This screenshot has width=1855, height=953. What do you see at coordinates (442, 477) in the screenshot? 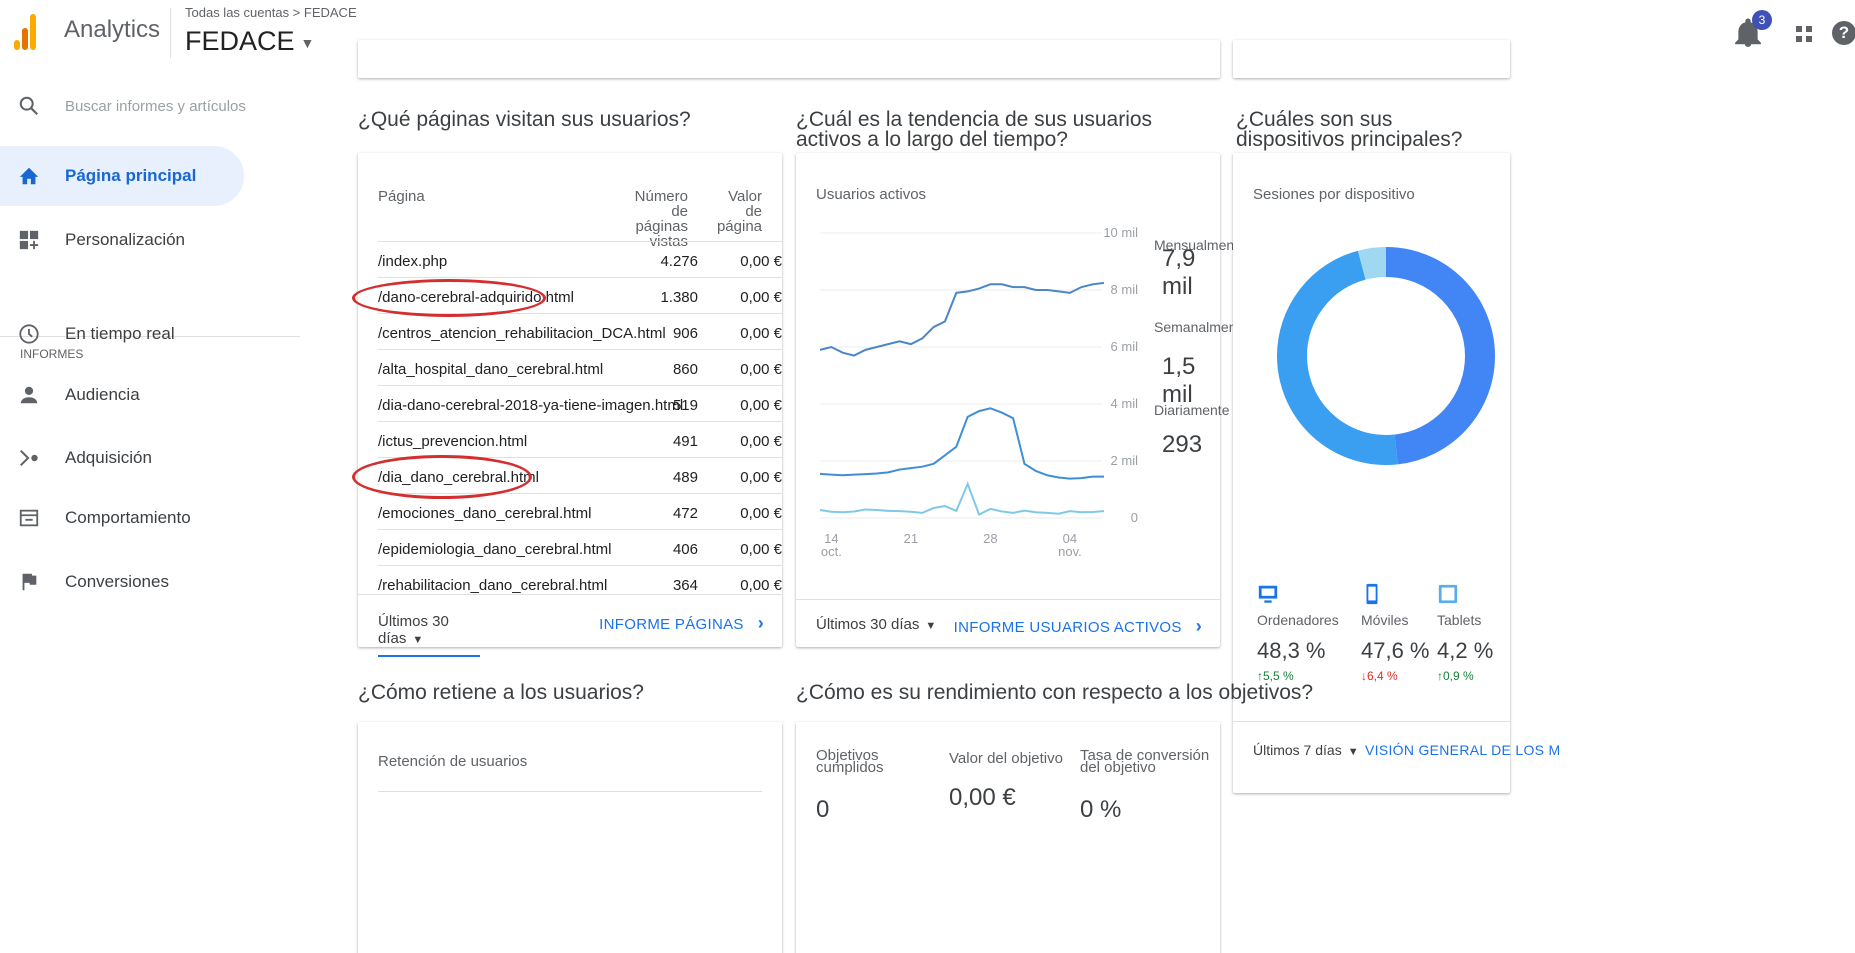
I see `red-highlight-circle` at bounding box center [442, 477].